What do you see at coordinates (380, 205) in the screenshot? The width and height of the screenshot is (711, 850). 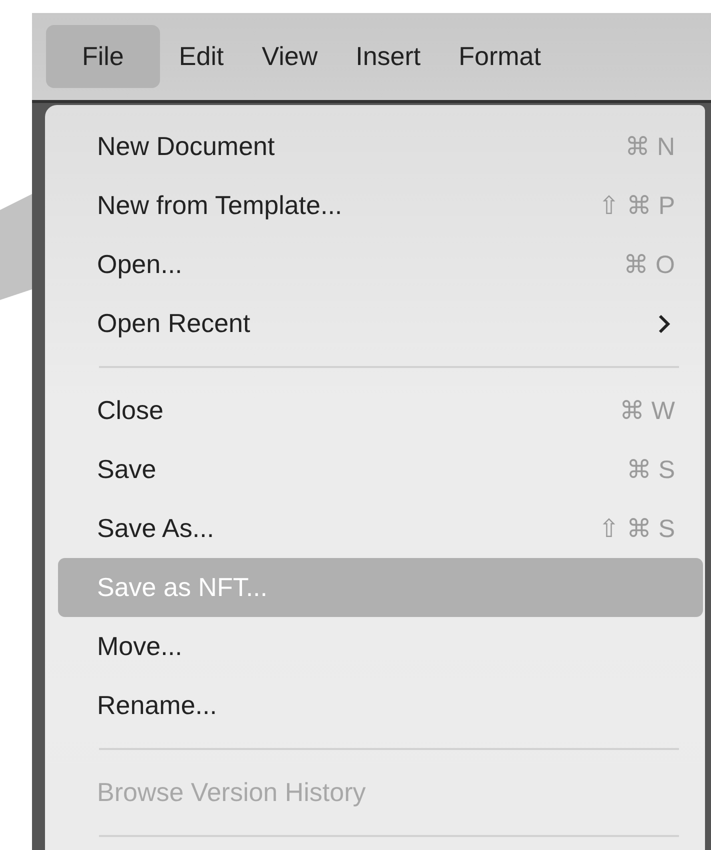 I see `menu-item: New from Template... ⇧ ⌘ P` at bounding box center [380, 205].